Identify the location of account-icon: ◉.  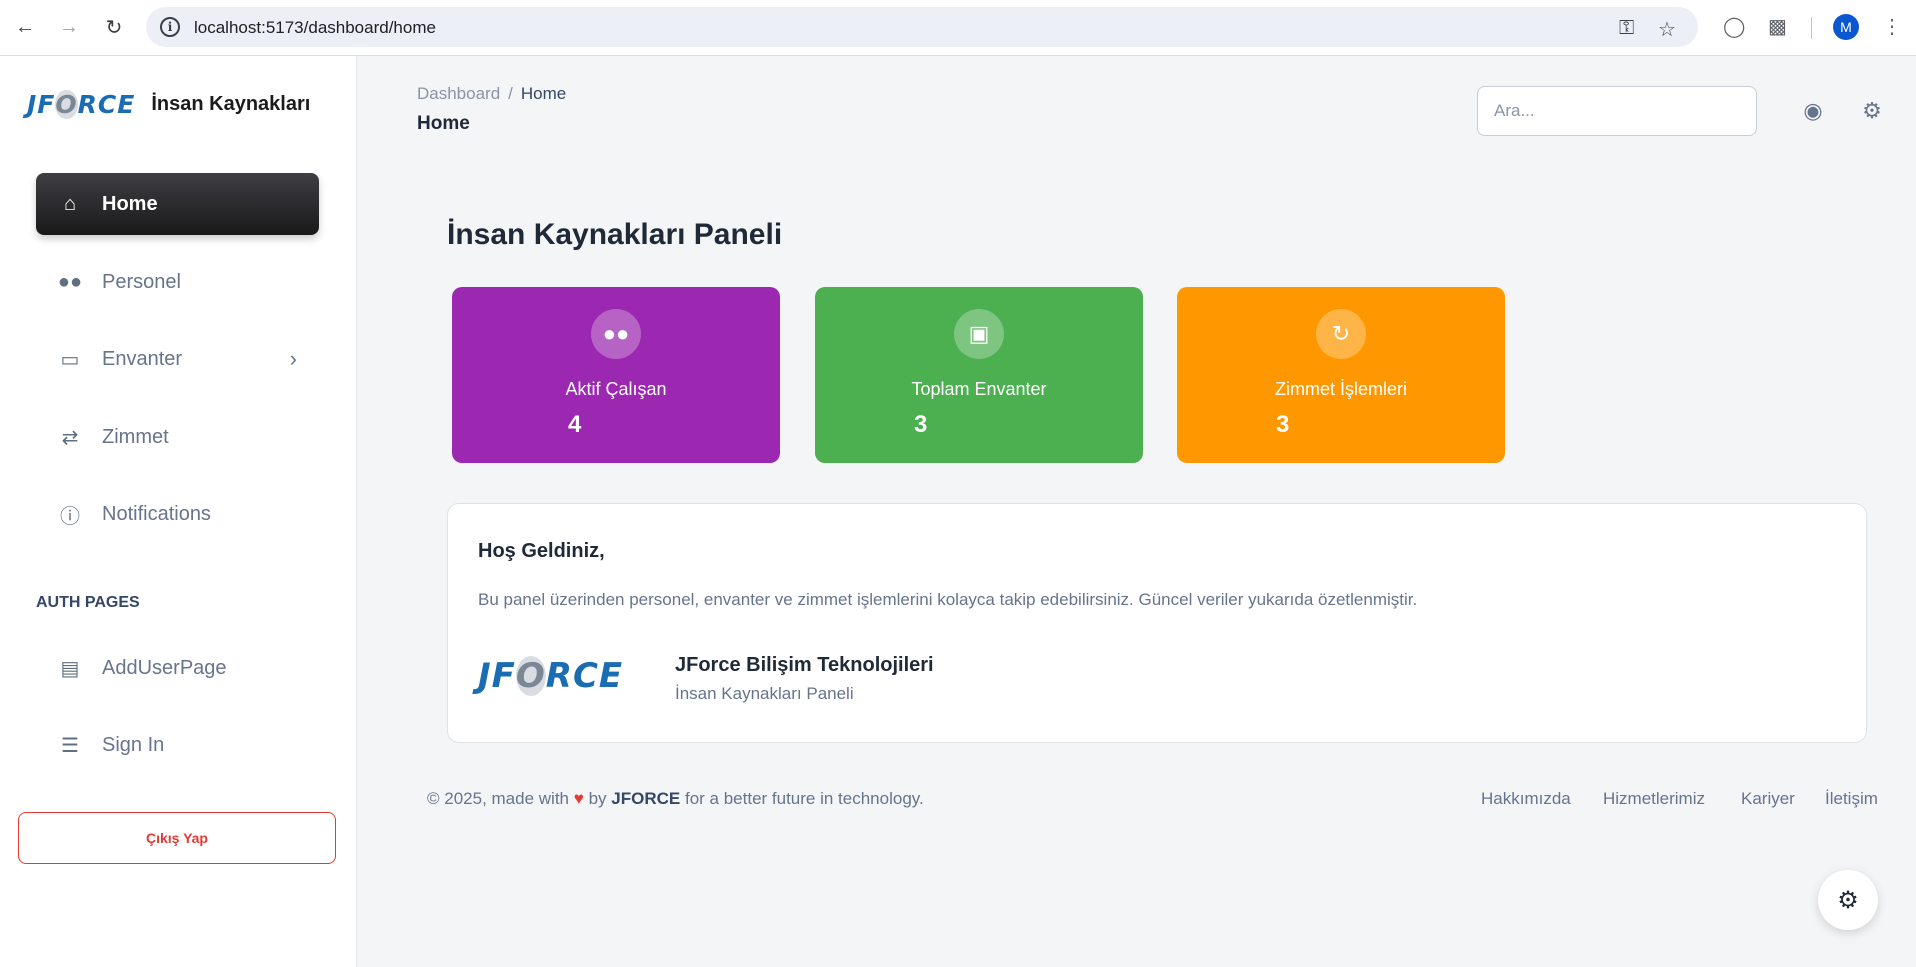
(1813, 111).